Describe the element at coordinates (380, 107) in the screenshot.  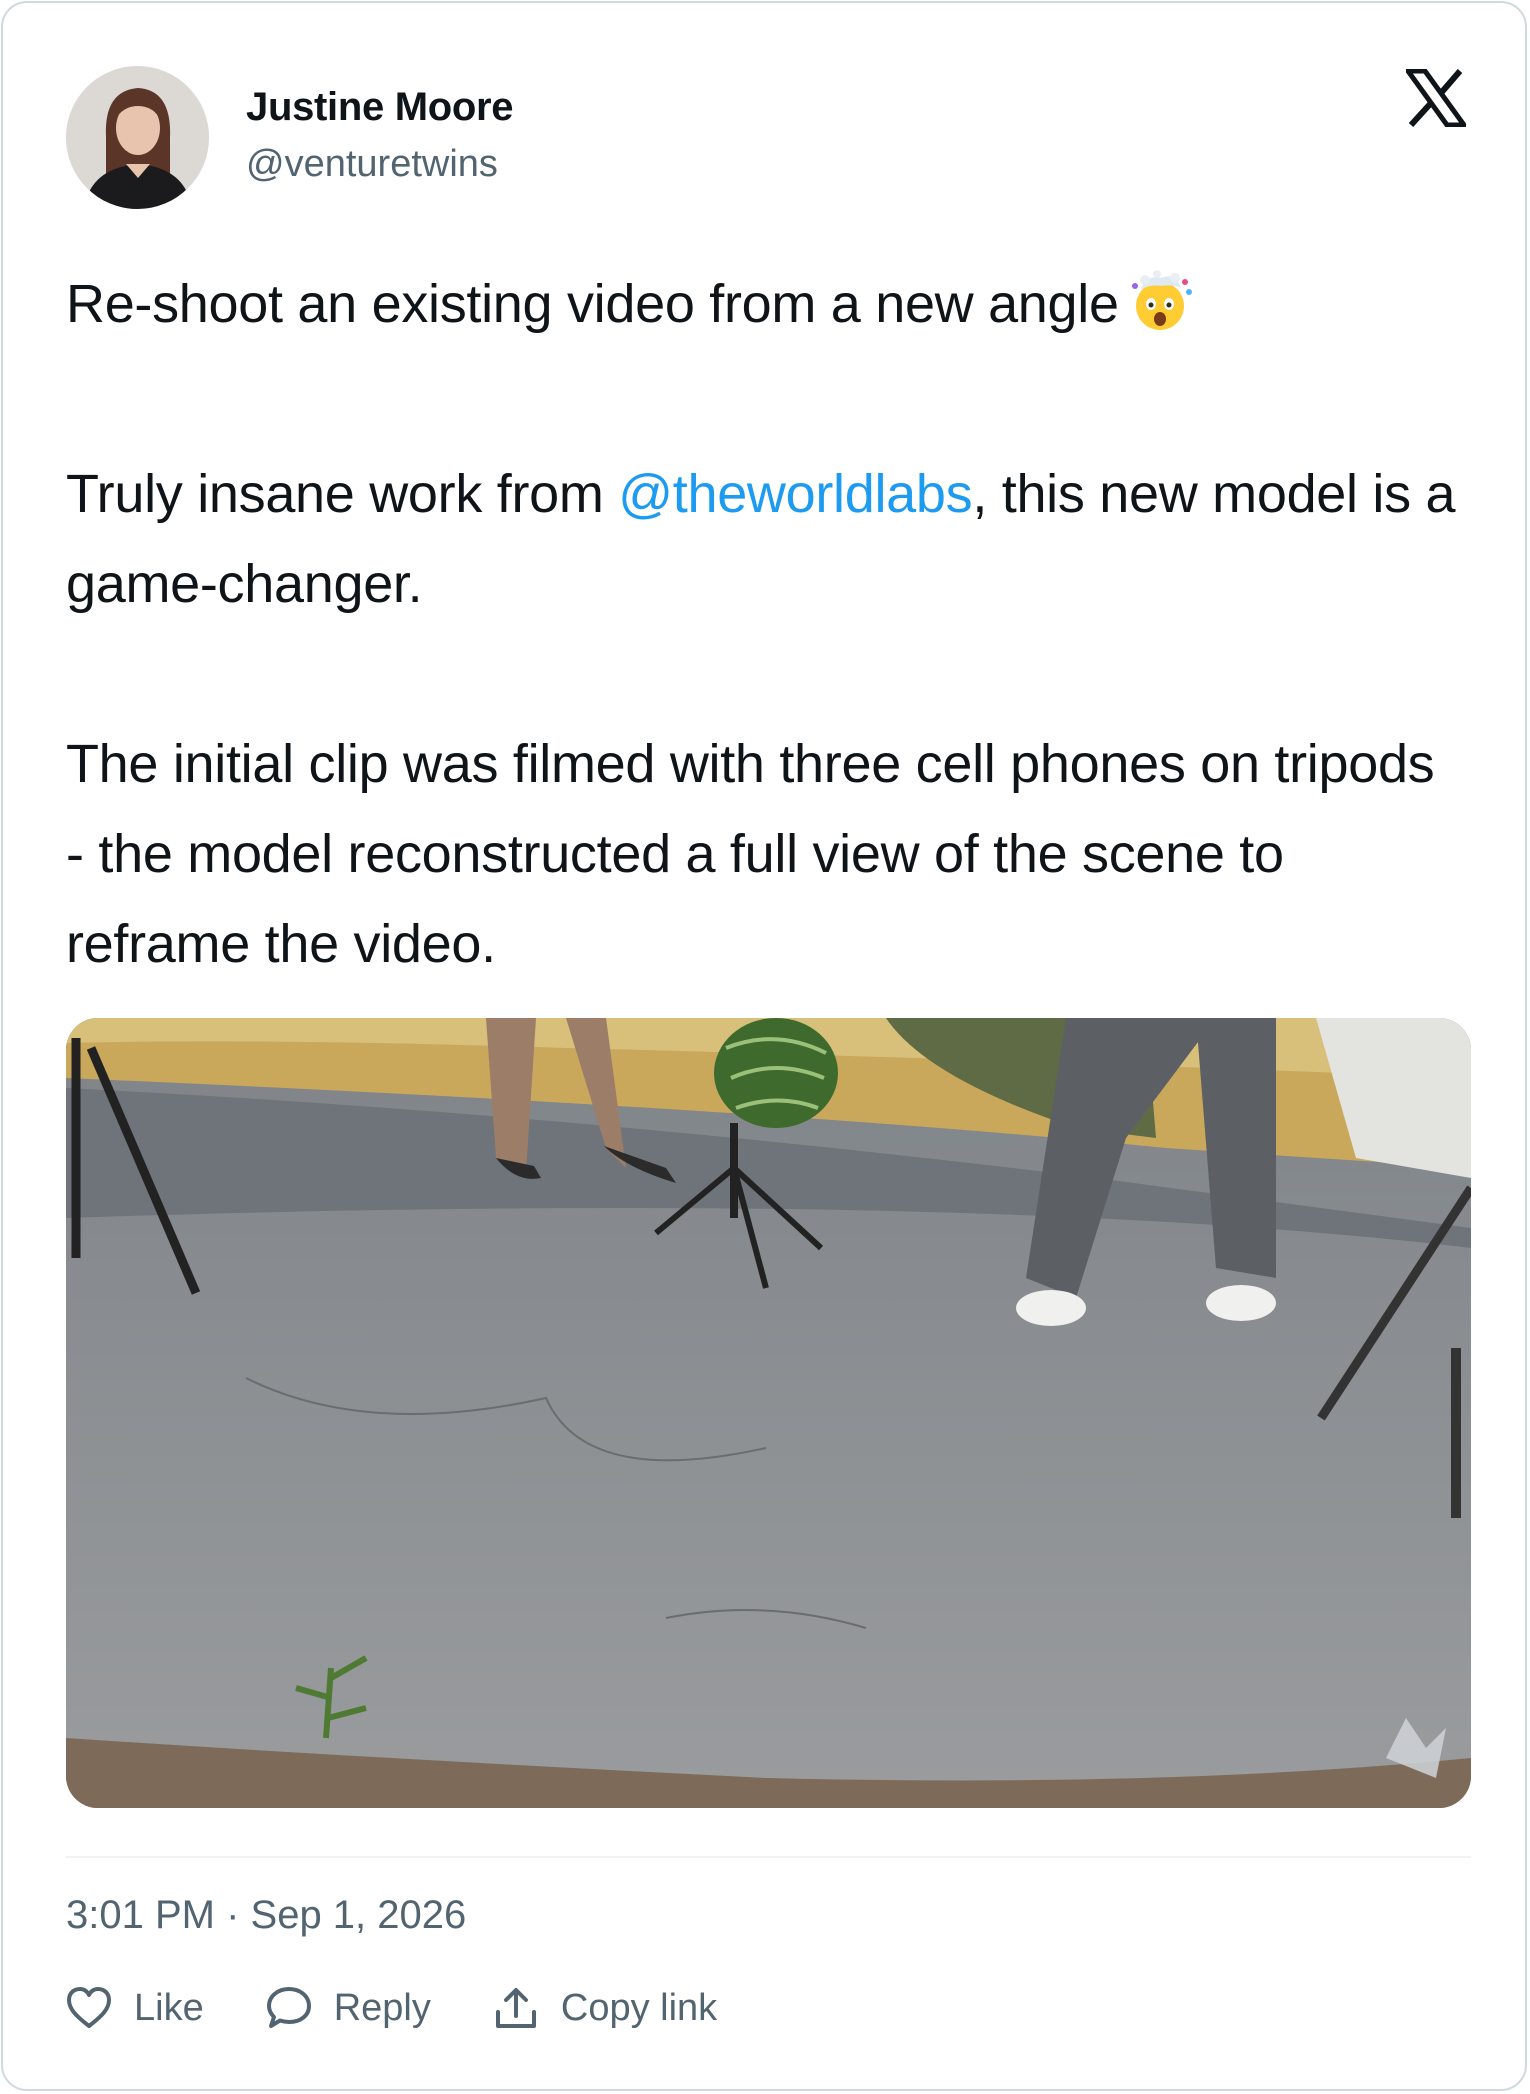
I see `author-name: Justine Moore` at that location.